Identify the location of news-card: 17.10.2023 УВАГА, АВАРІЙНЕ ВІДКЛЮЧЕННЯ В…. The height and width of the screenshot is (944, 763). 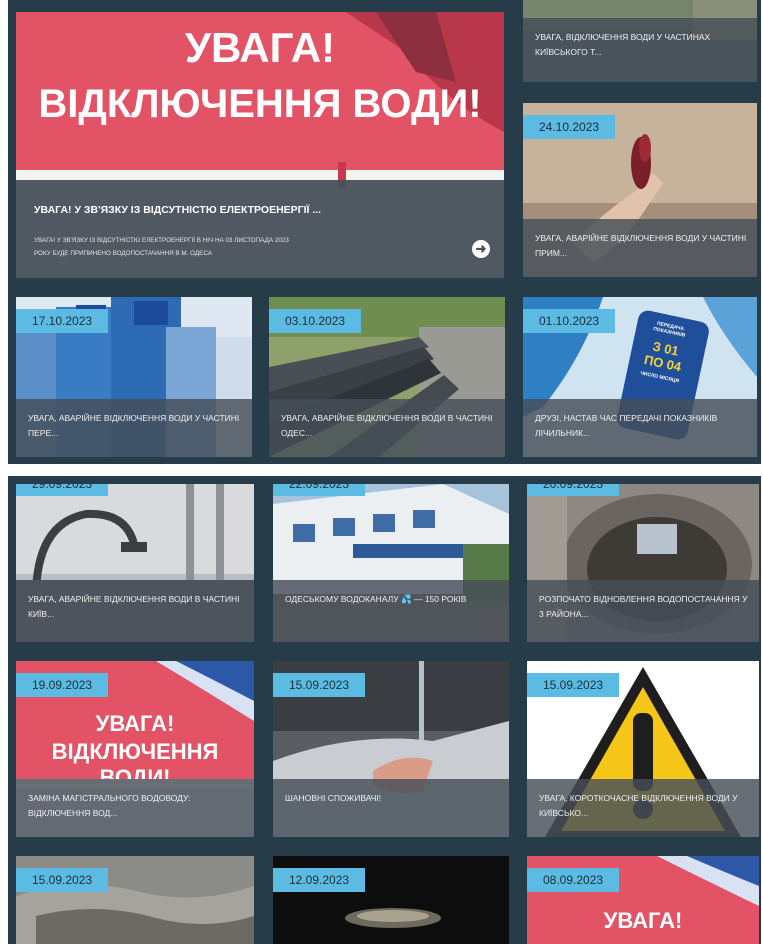
(134, 377).